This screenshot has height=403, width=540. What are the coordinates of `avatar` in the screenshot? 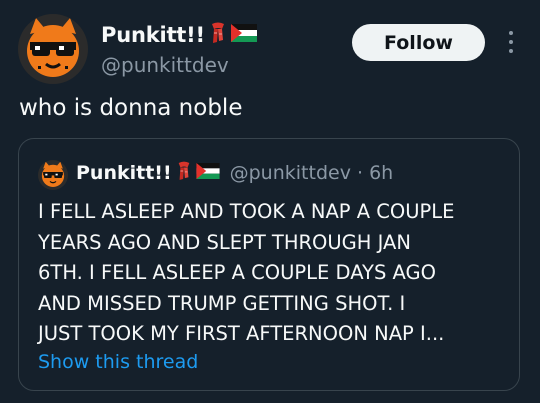 It's located at (53, 49).